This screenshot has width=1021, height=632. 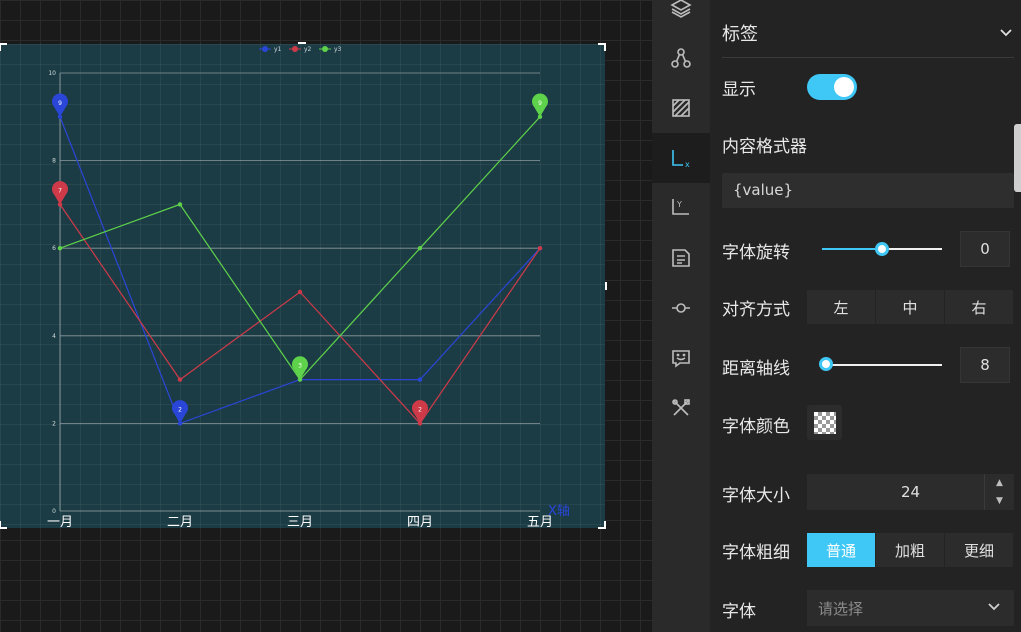 What do you see at coordinates (1017, 158) in the screenshot?
I see `side-drawer-tab` at bounding box center [1017, 158].